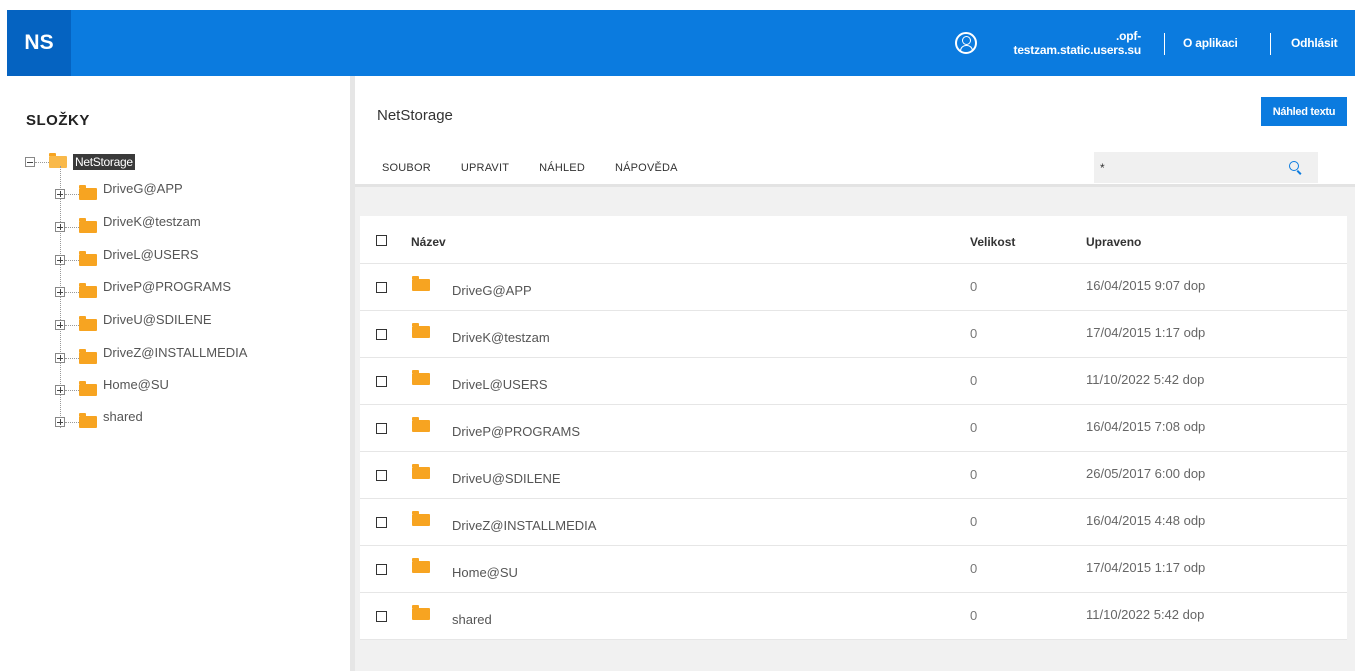 The height and width of the screenshot is (671, 1355). What do you see at coordinates (524, 525) in the screenshot?
I see `file-name: DriveZ@INSTALLMEDIA` at bounding box center [524, 525].